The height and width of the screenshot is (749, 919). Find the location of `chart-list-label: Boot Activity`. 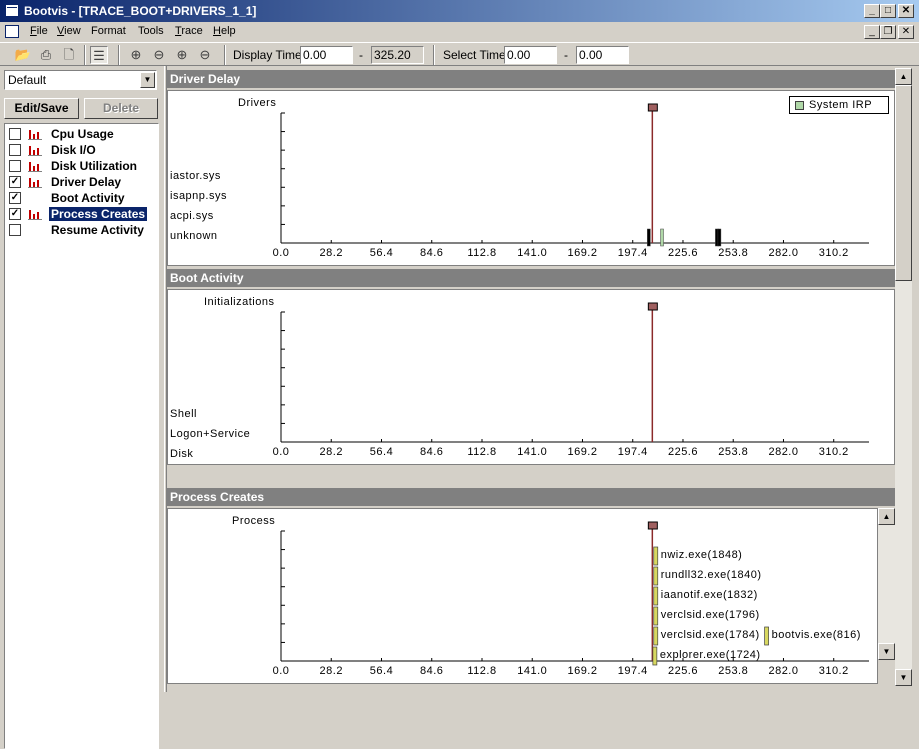

chart-list-label: Boot Activity is located at coordinates (88, 198).